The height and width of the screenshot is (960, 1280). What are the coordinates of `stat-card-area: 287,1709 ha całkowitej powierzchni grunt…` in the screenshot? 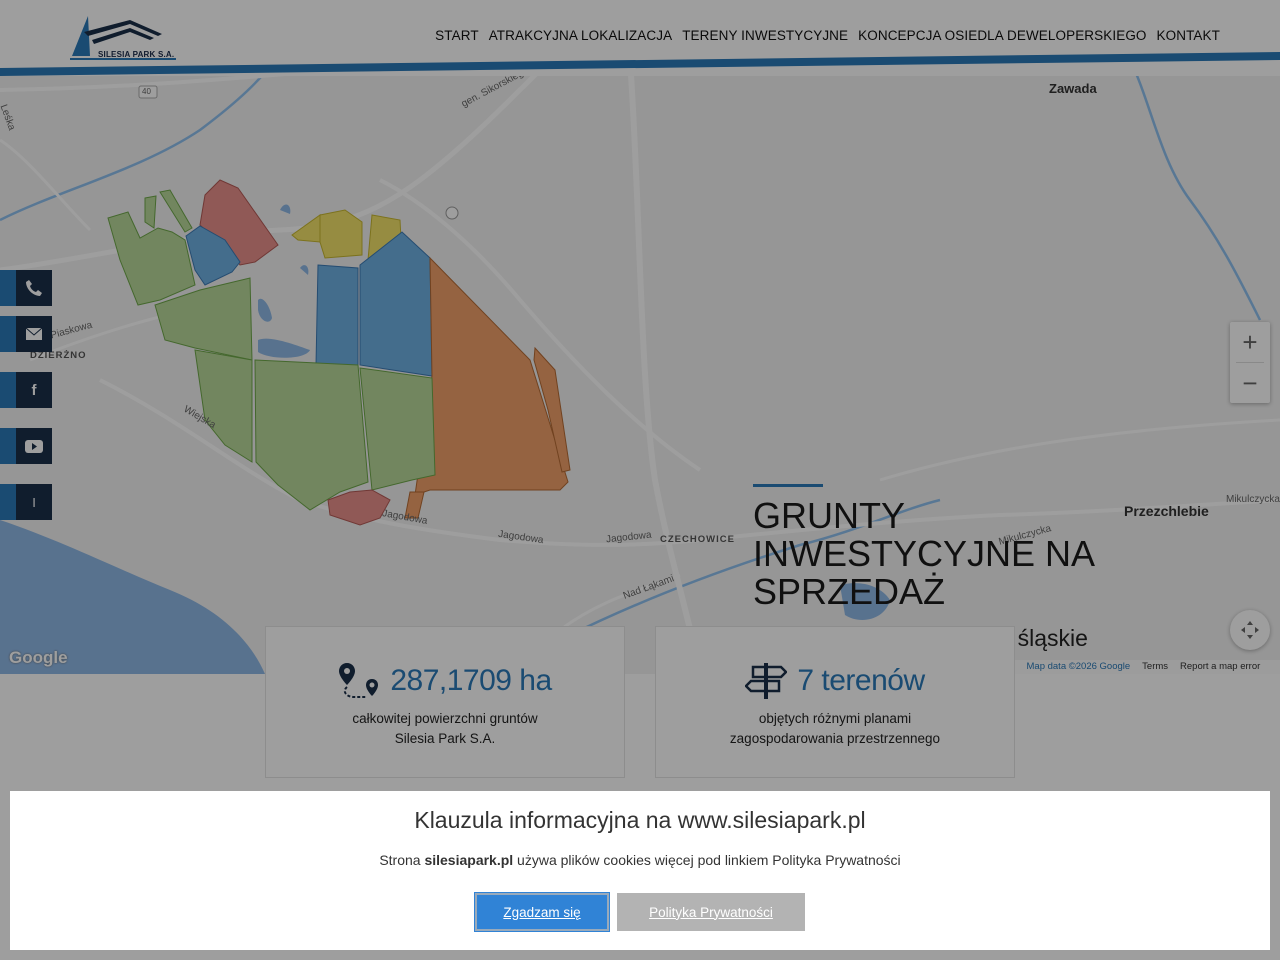 It's located at (445, 702).